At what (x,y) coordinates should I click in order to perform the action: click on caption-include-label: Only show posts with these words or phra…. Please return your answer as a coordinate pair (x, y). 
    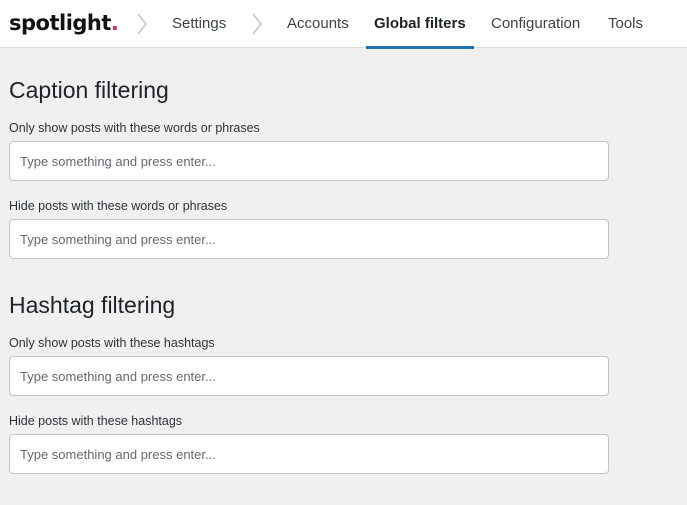
    Looking at the image, I should click on (134, 128).